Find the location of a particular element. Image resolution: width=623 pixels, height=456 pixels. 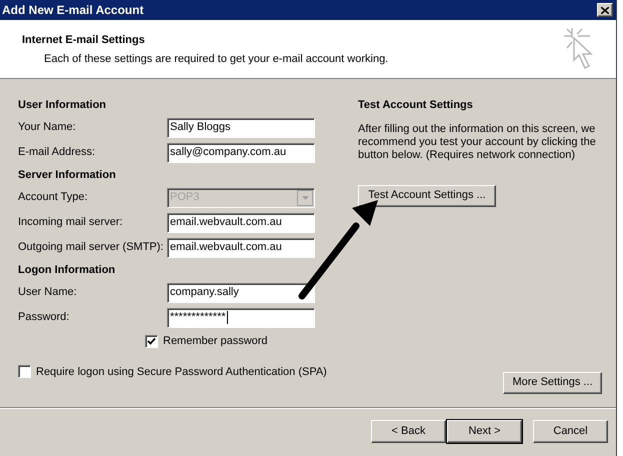

section-heading: Logon Information is located at coordinates (67, 270).